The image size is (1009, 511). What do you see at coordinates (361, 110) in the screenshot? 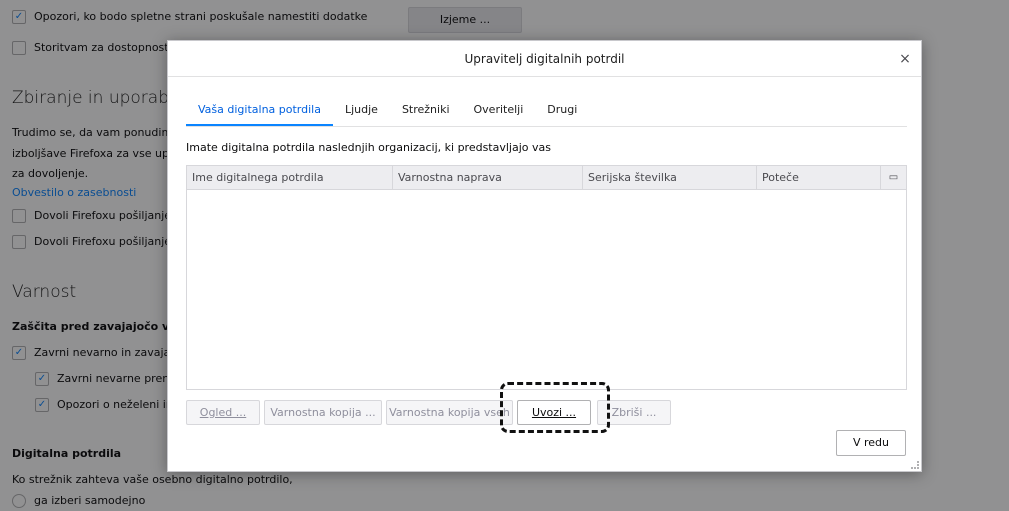
I see `tab-people: Ljudje` at bounding box center [361, 110].